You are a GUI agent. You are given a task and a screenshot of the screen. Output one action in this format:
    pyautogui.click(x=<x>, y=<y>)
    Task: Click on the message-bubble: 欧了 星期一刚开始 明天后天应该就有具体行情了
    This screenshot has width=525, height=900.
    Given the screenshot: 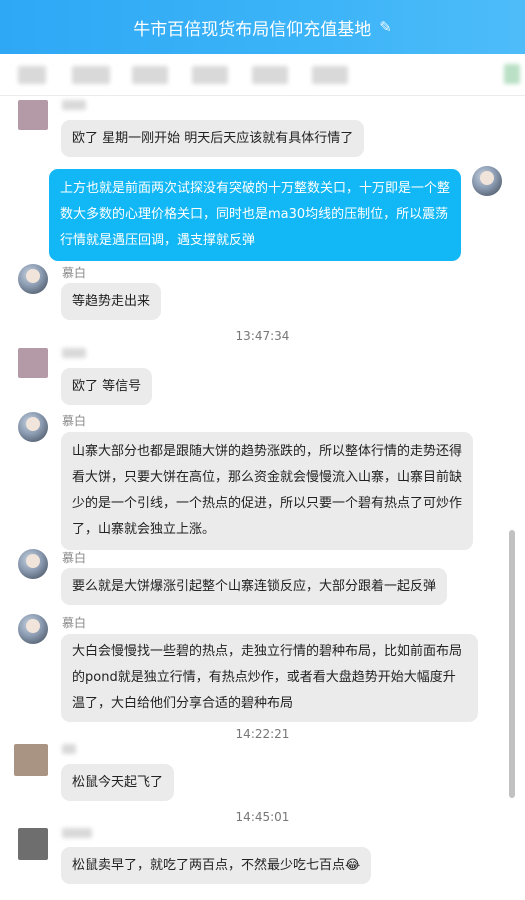 What is the action you would take?
    pyautogui.click(x=213, y=138)
    